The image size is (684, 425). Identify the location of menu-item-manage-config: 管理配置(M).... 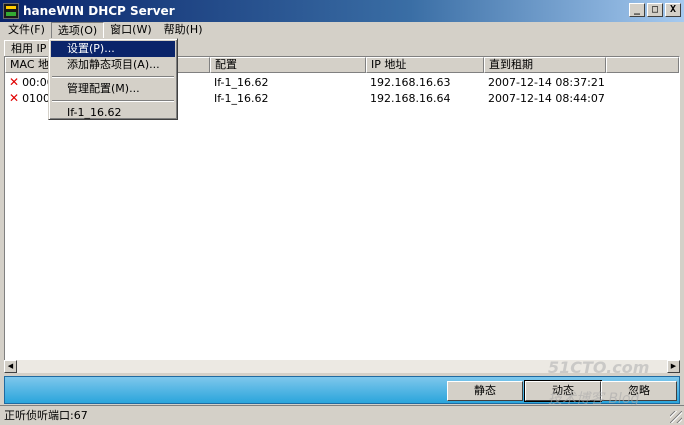
(113, 89).